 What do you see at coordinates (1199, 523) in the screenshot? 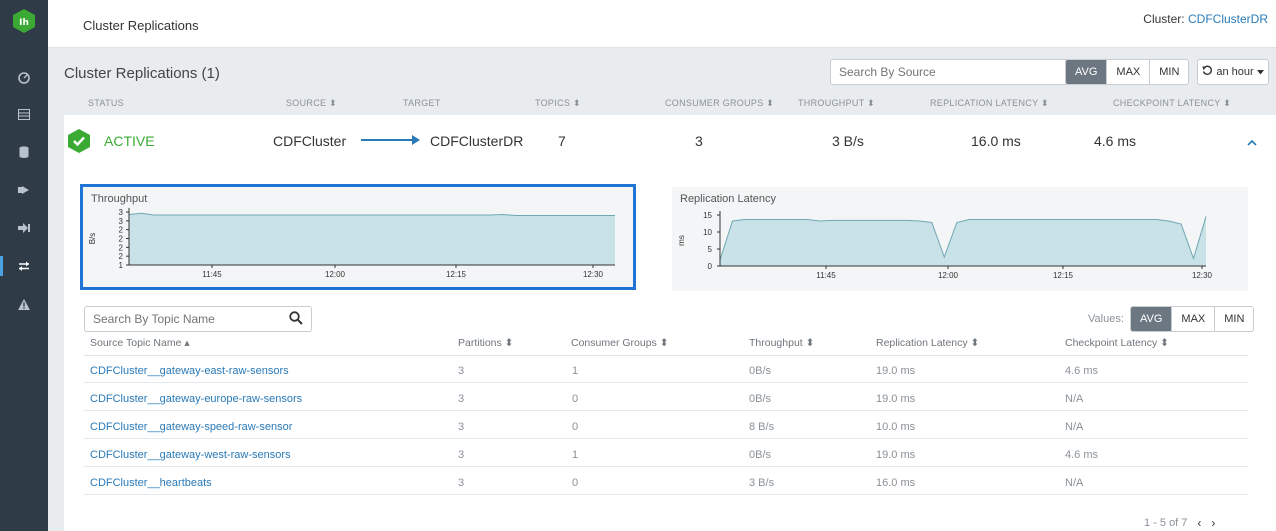
I see `prev-page-icon: ‹` at bounding box center [1199, 523].